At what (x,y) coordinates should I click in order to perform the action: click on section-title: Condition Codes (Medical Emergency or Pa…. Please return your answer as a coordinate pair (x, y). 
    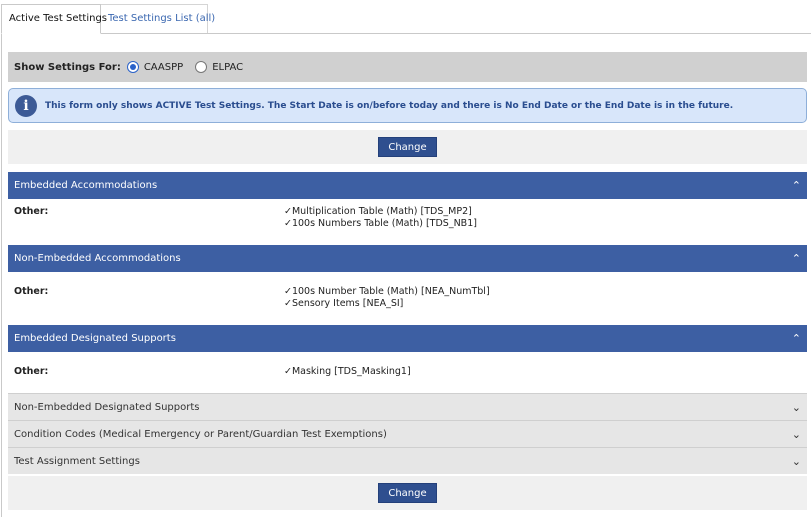
    Looking at the image, I should click on (200, 434).